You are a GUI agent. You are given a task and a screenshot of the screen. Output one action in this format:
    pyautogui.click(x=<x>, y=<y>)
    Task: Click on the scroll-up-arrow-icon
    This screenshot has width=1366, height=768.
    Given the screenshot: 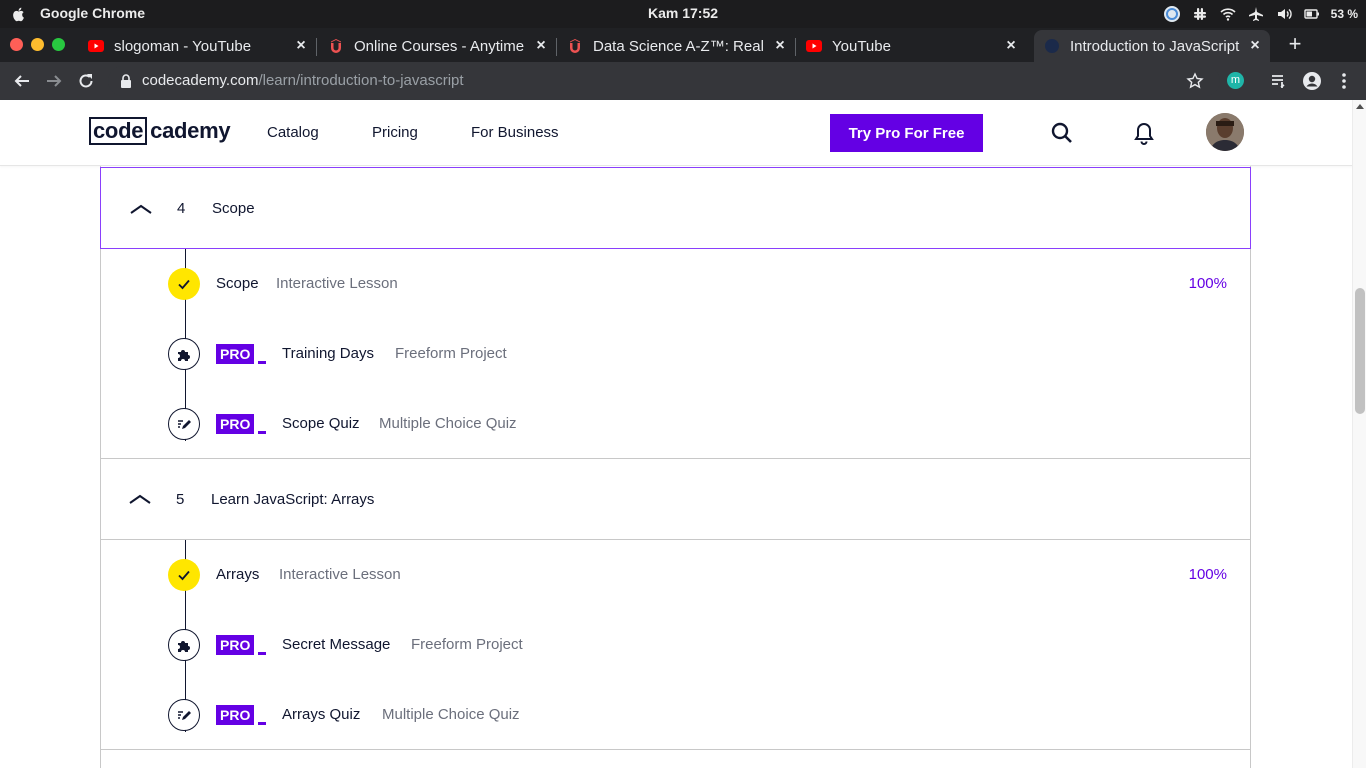 What is the action you would take?
    pyautogui.click(x=1360, y=106)
    